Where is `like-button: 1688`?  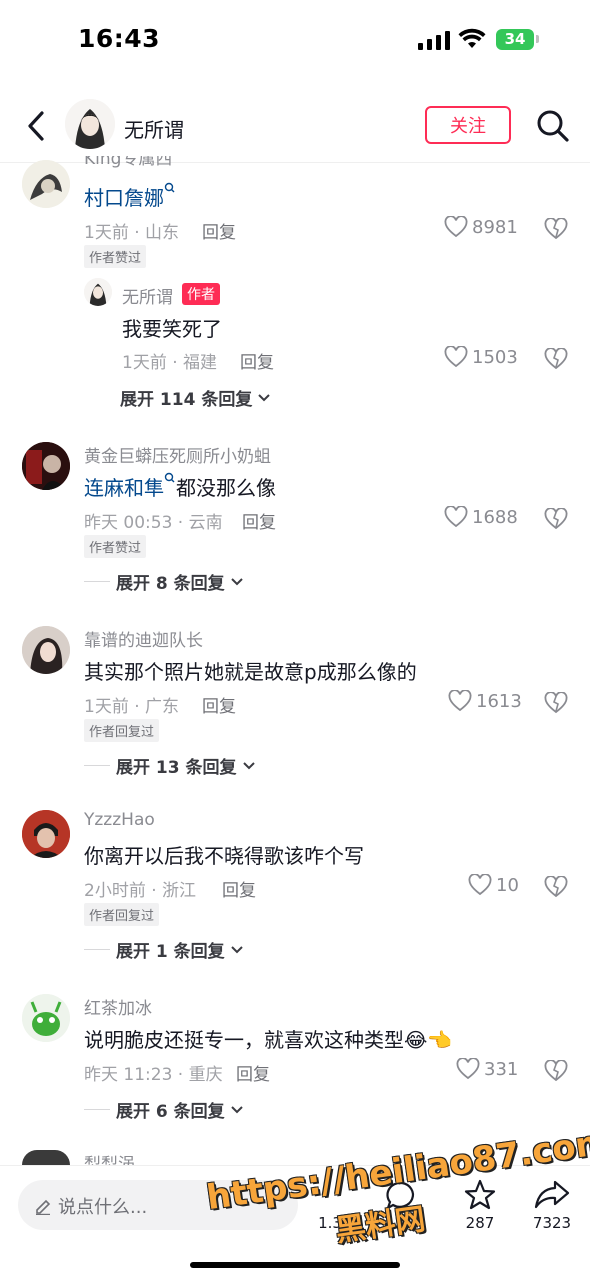 like-button: 1688 is located at coordinates (481, 517).